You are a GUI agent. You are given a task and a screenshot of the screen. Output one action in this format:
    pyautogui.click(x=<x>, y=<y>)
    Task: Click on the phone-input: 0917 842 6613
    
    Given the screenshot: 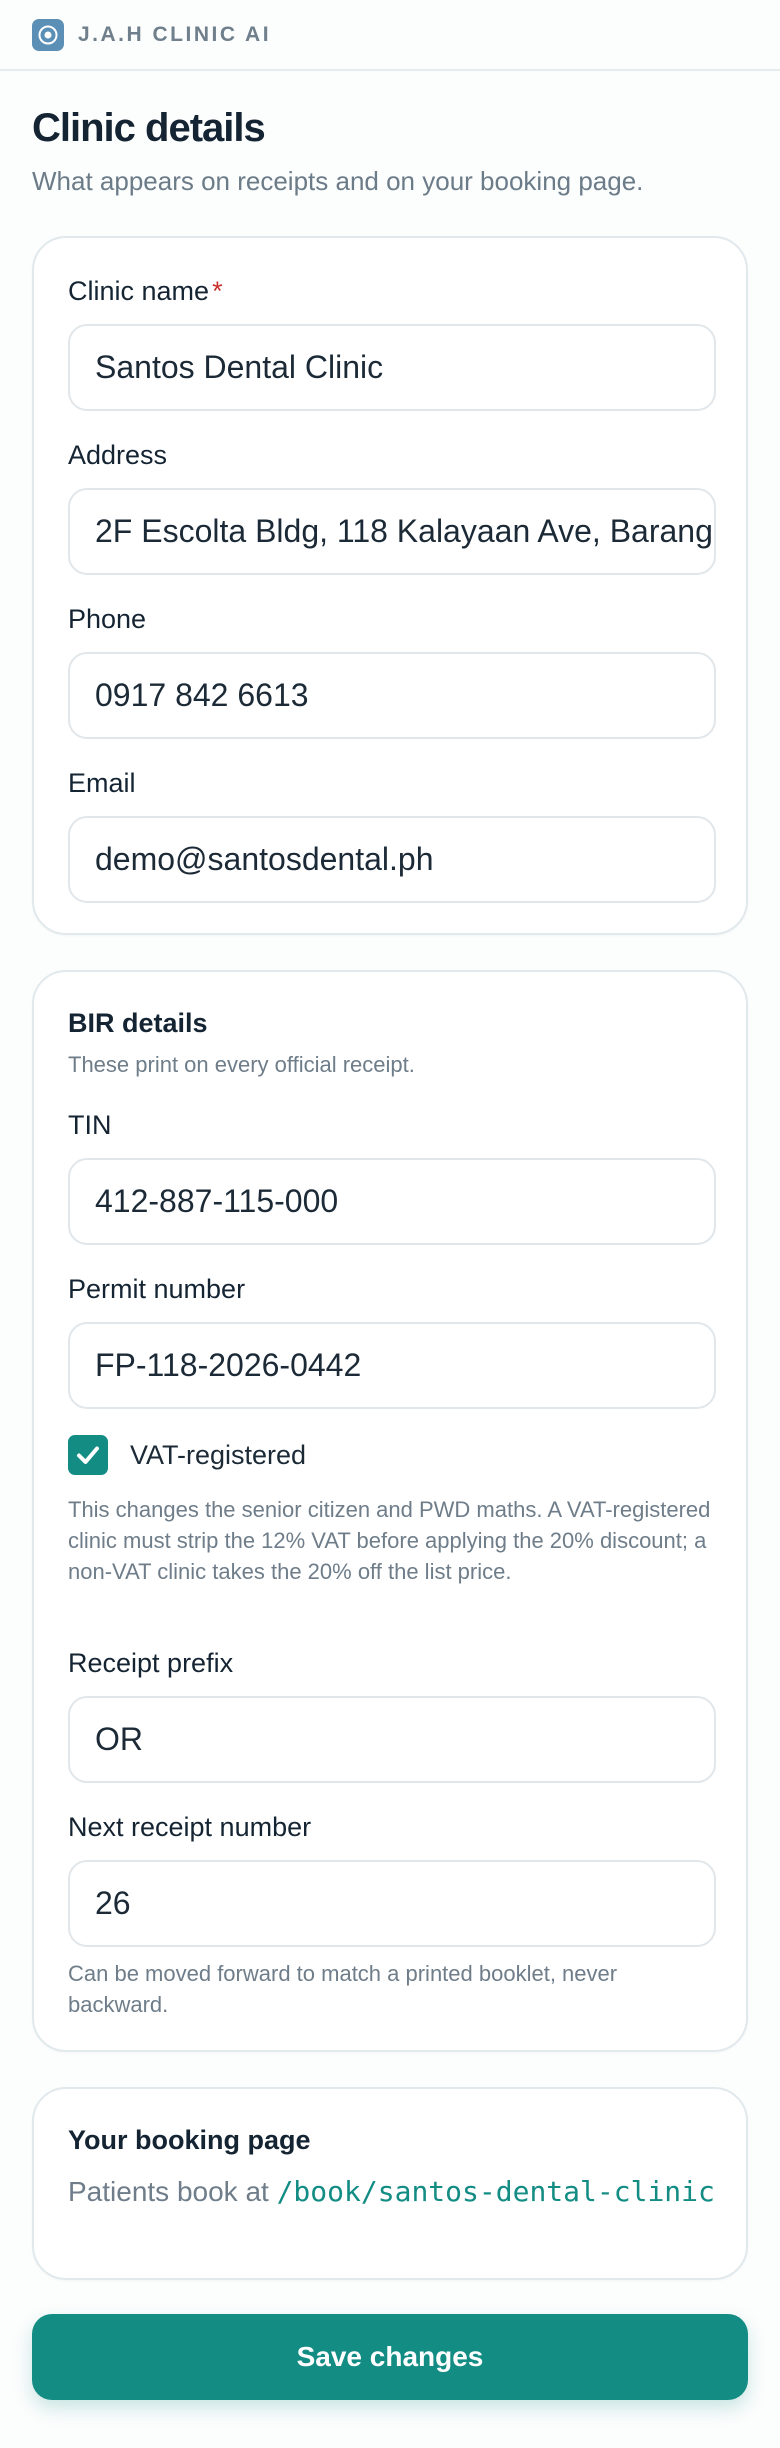 What is the action you would take?
    pyautogui.click(x=392, y=695)
    